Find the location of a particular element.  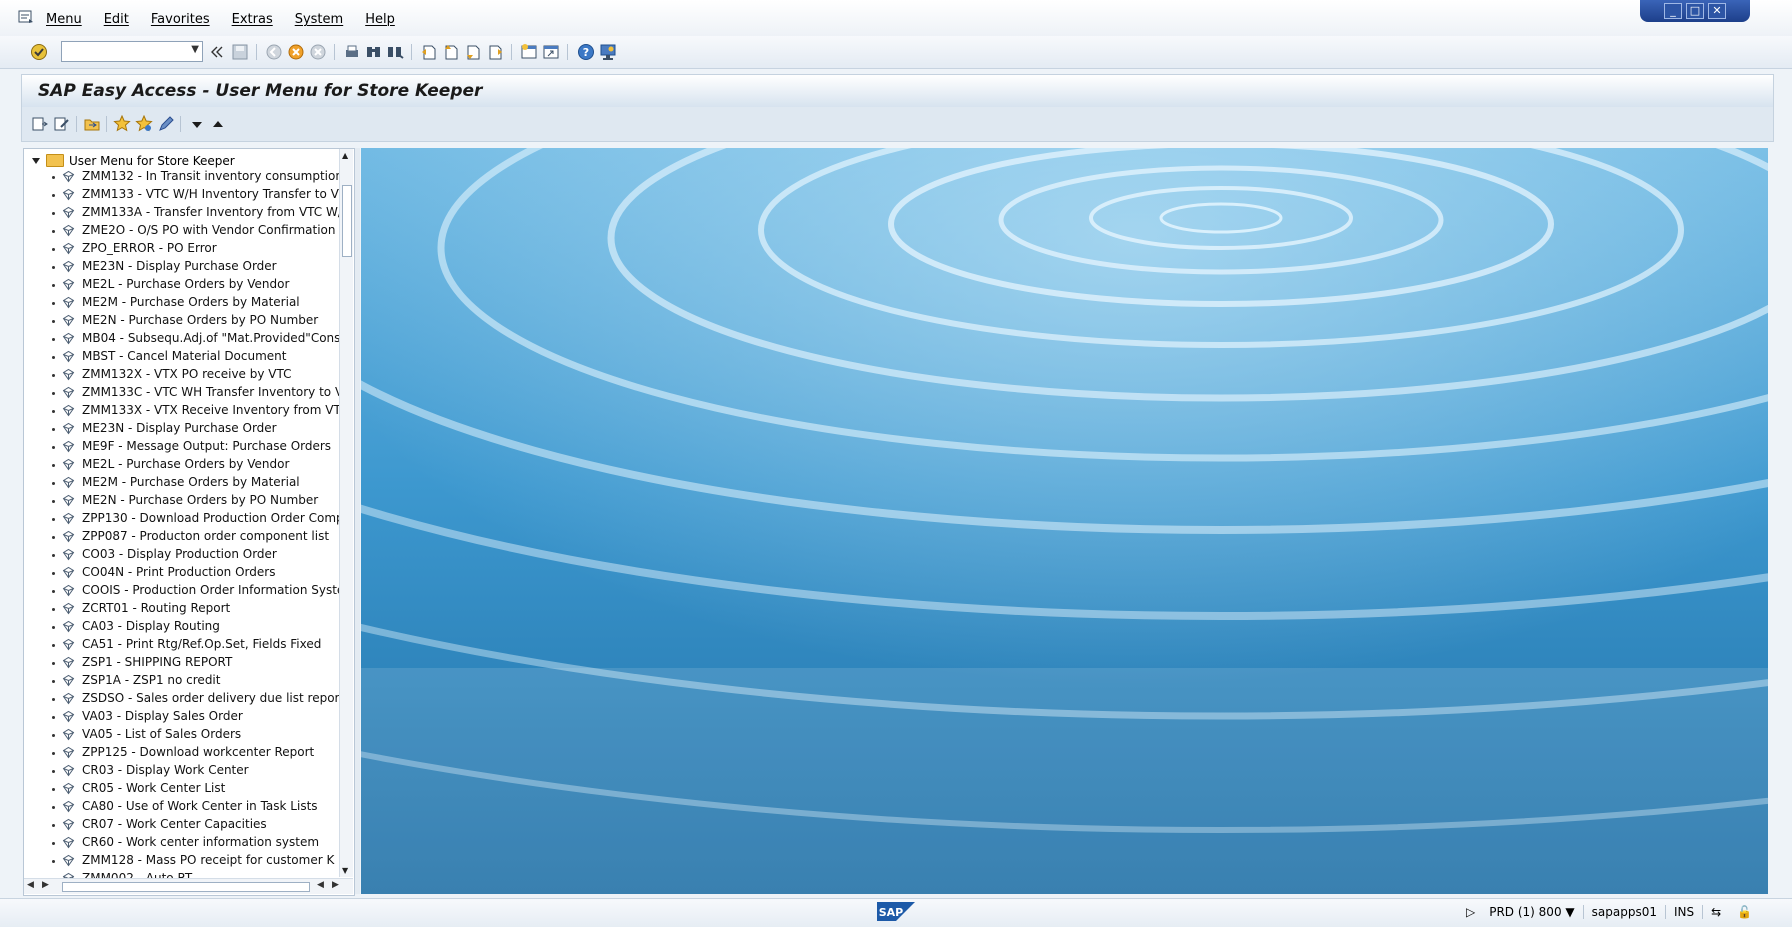

tree-item: ZSP1A - ZSP1 no credit is located at coordinates (181, 681).